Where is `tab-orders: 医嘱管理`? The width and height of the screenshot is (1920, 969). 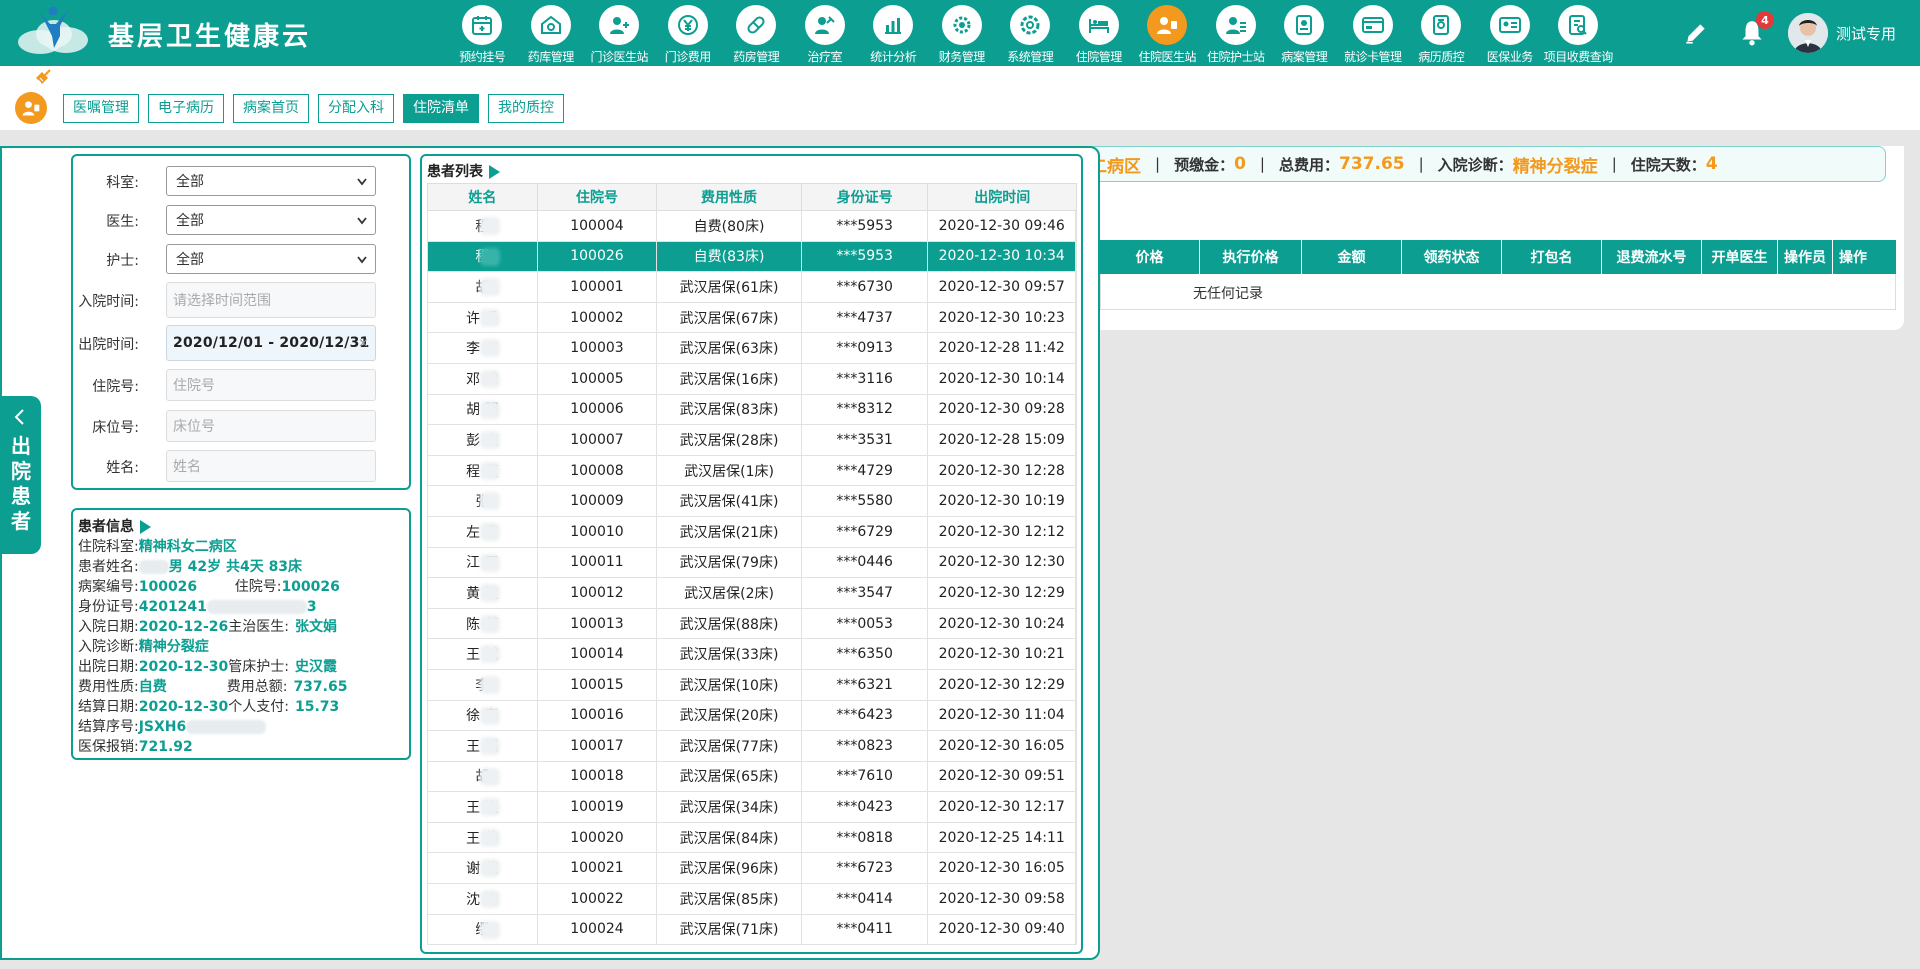 tab-orders: 医嘱管理 is located at coordinates (101, 108).